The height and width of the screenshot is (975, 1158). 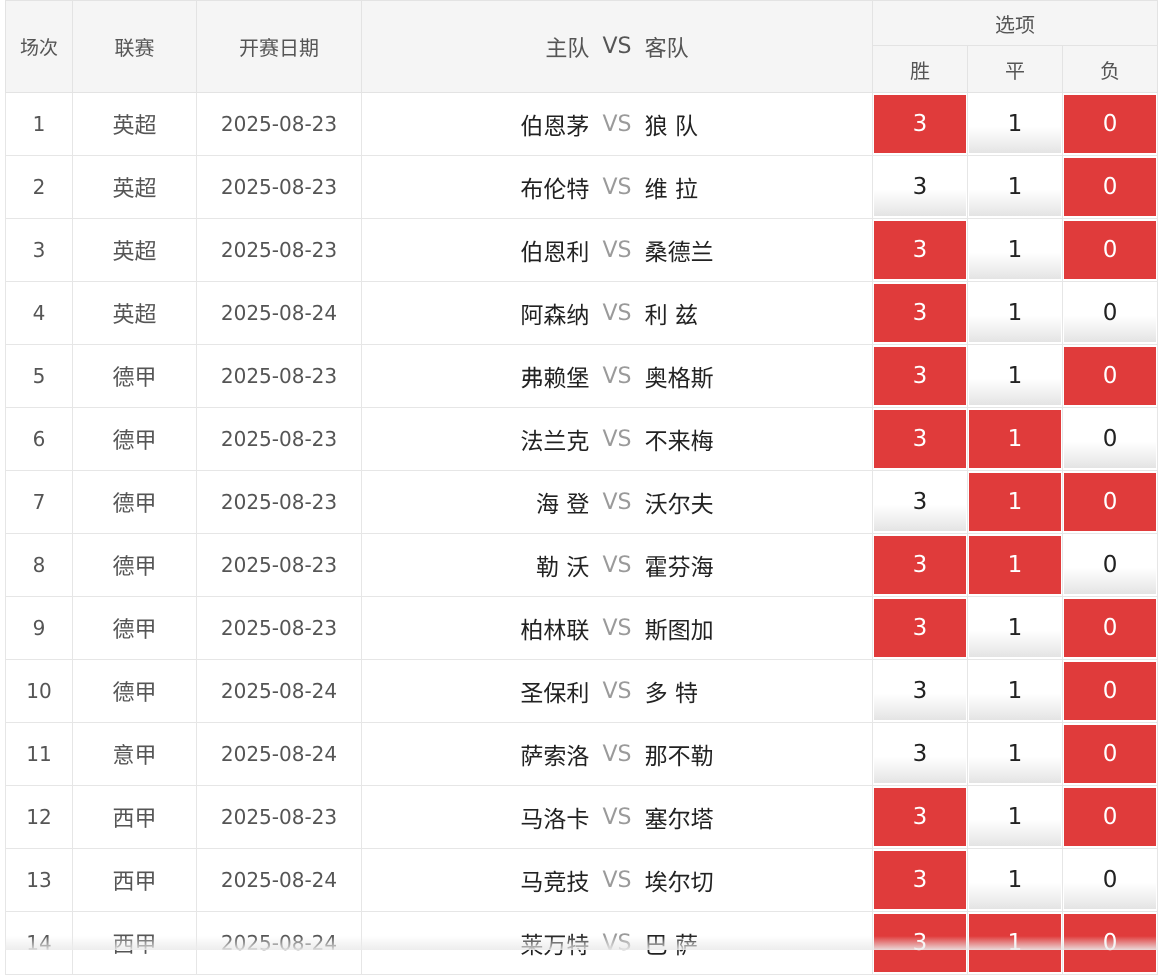 What do you see at coordinates (563, 568) in the screenshot?
I see `home-team: 勒 沃` at bounding box center [563, 568].